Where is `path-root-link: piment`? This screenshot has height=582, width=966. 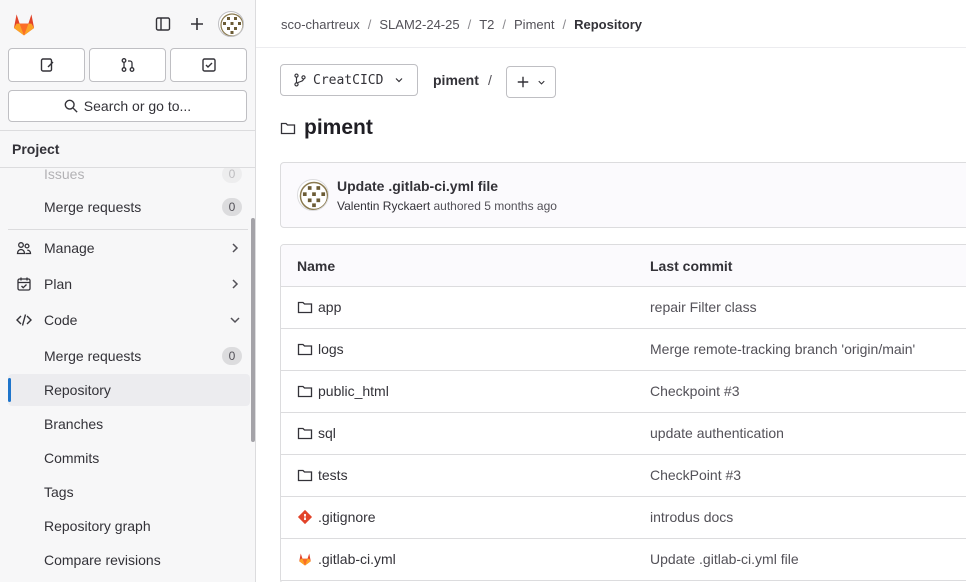
path-root-link: piment is located at coordinates (456, 80).